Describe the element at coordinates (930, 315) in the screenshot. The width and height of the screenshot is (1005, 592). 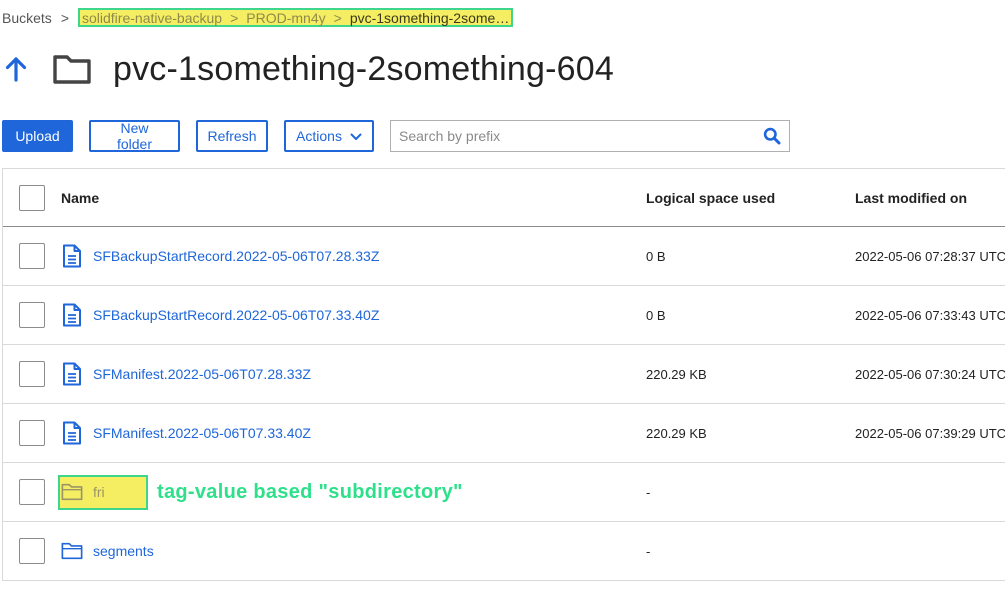
I see `object-modified: 2022-05-06 07:33:43 UTC` at that location.